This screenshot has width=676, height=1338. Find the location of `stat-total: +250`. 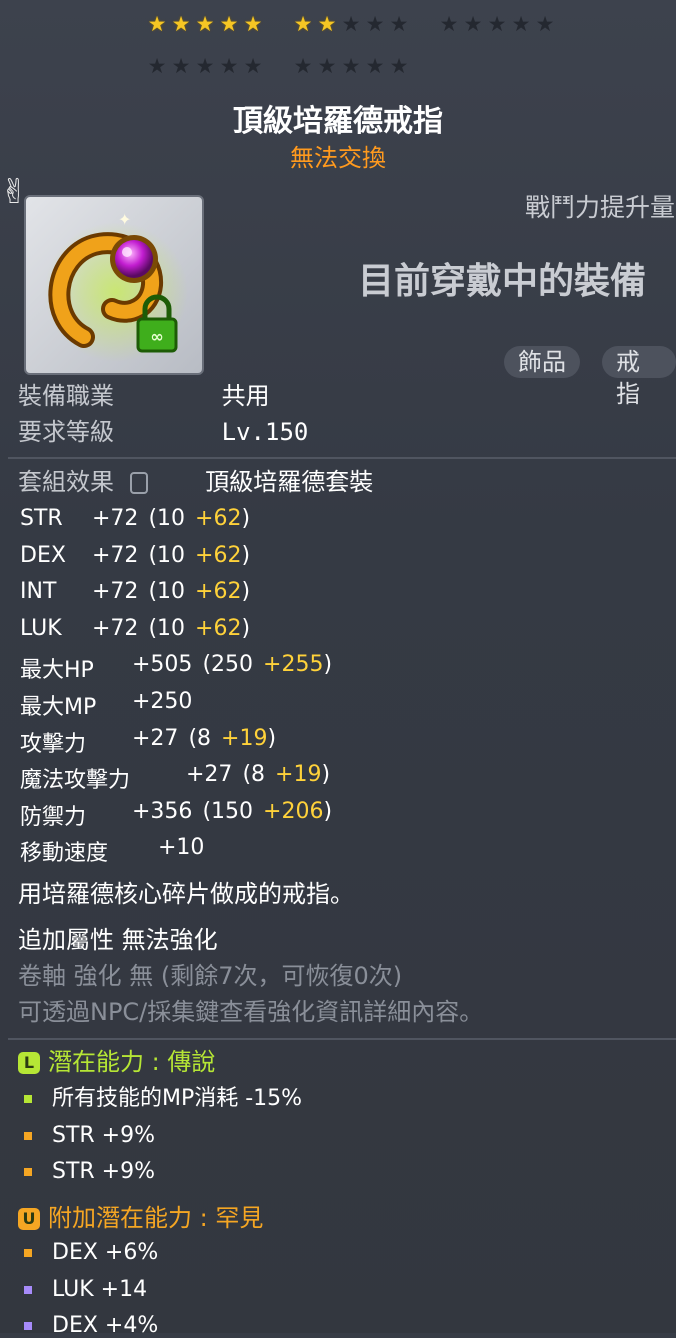

stat-total: +250 is located at coordinates (162, 701).